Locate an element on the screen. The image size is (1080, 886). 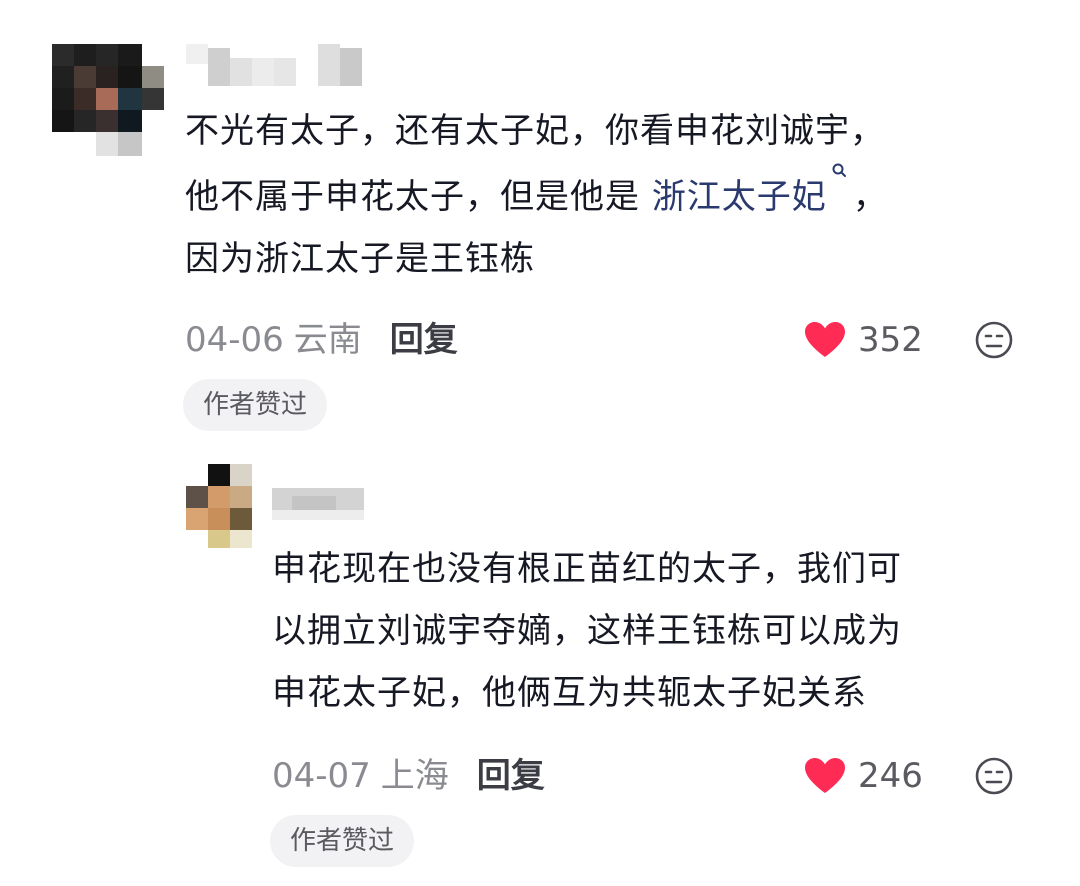
comment-location: 云南 is located at coordinates (327, 340).